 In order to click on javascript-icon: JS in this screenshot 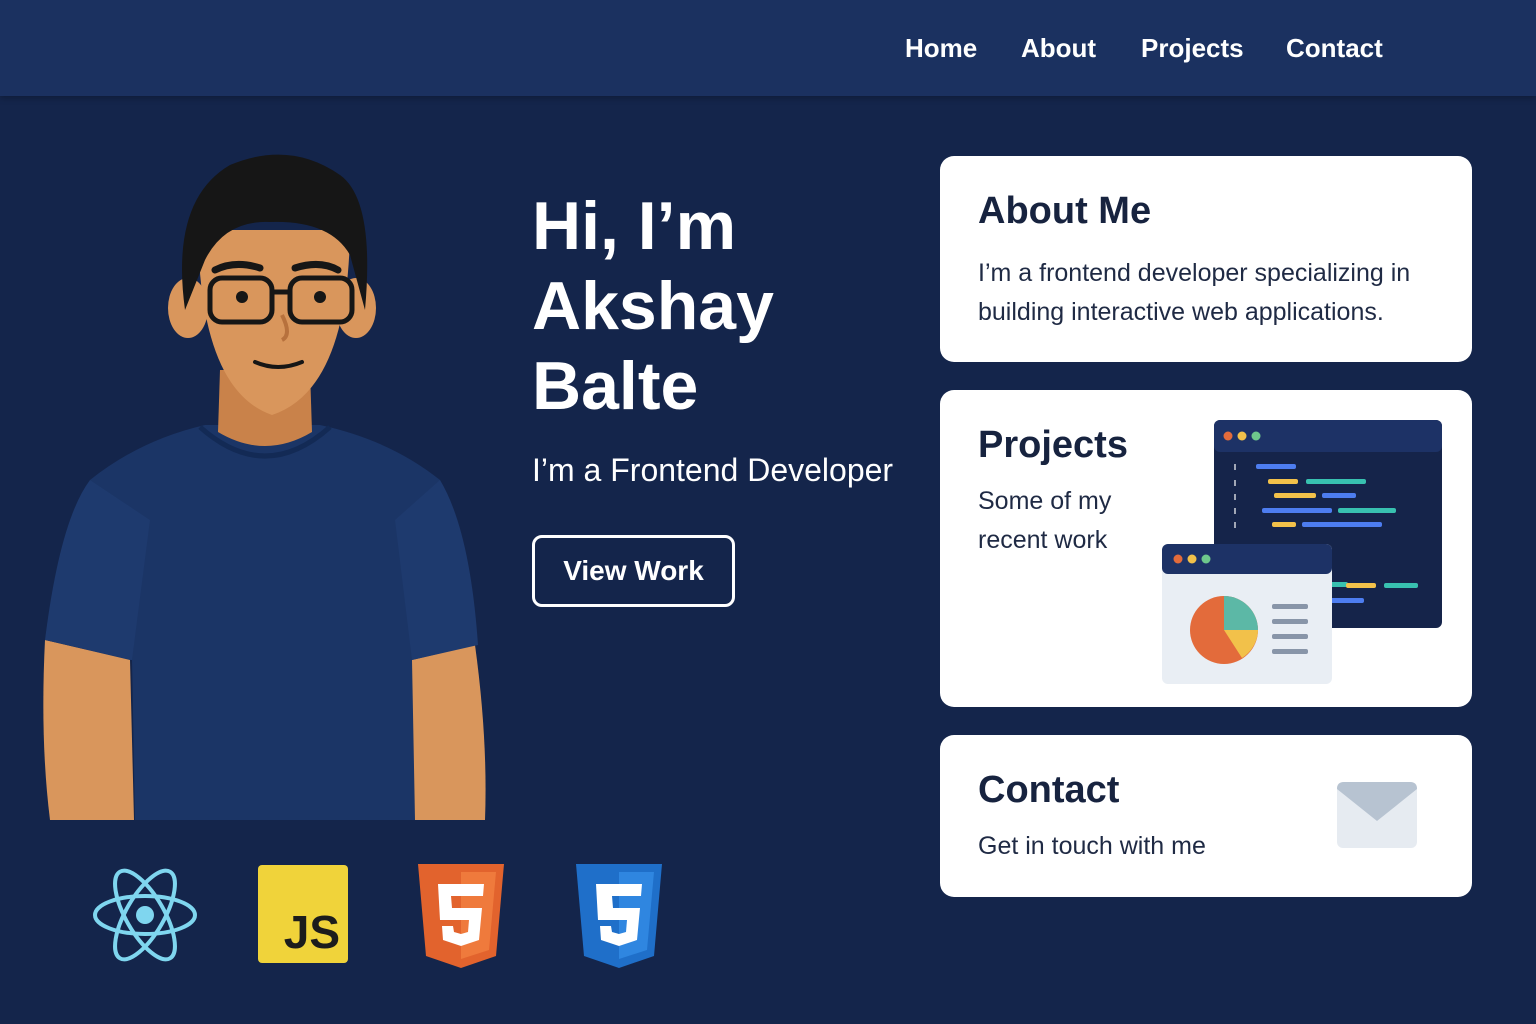, I will do `click(303, 914)`.